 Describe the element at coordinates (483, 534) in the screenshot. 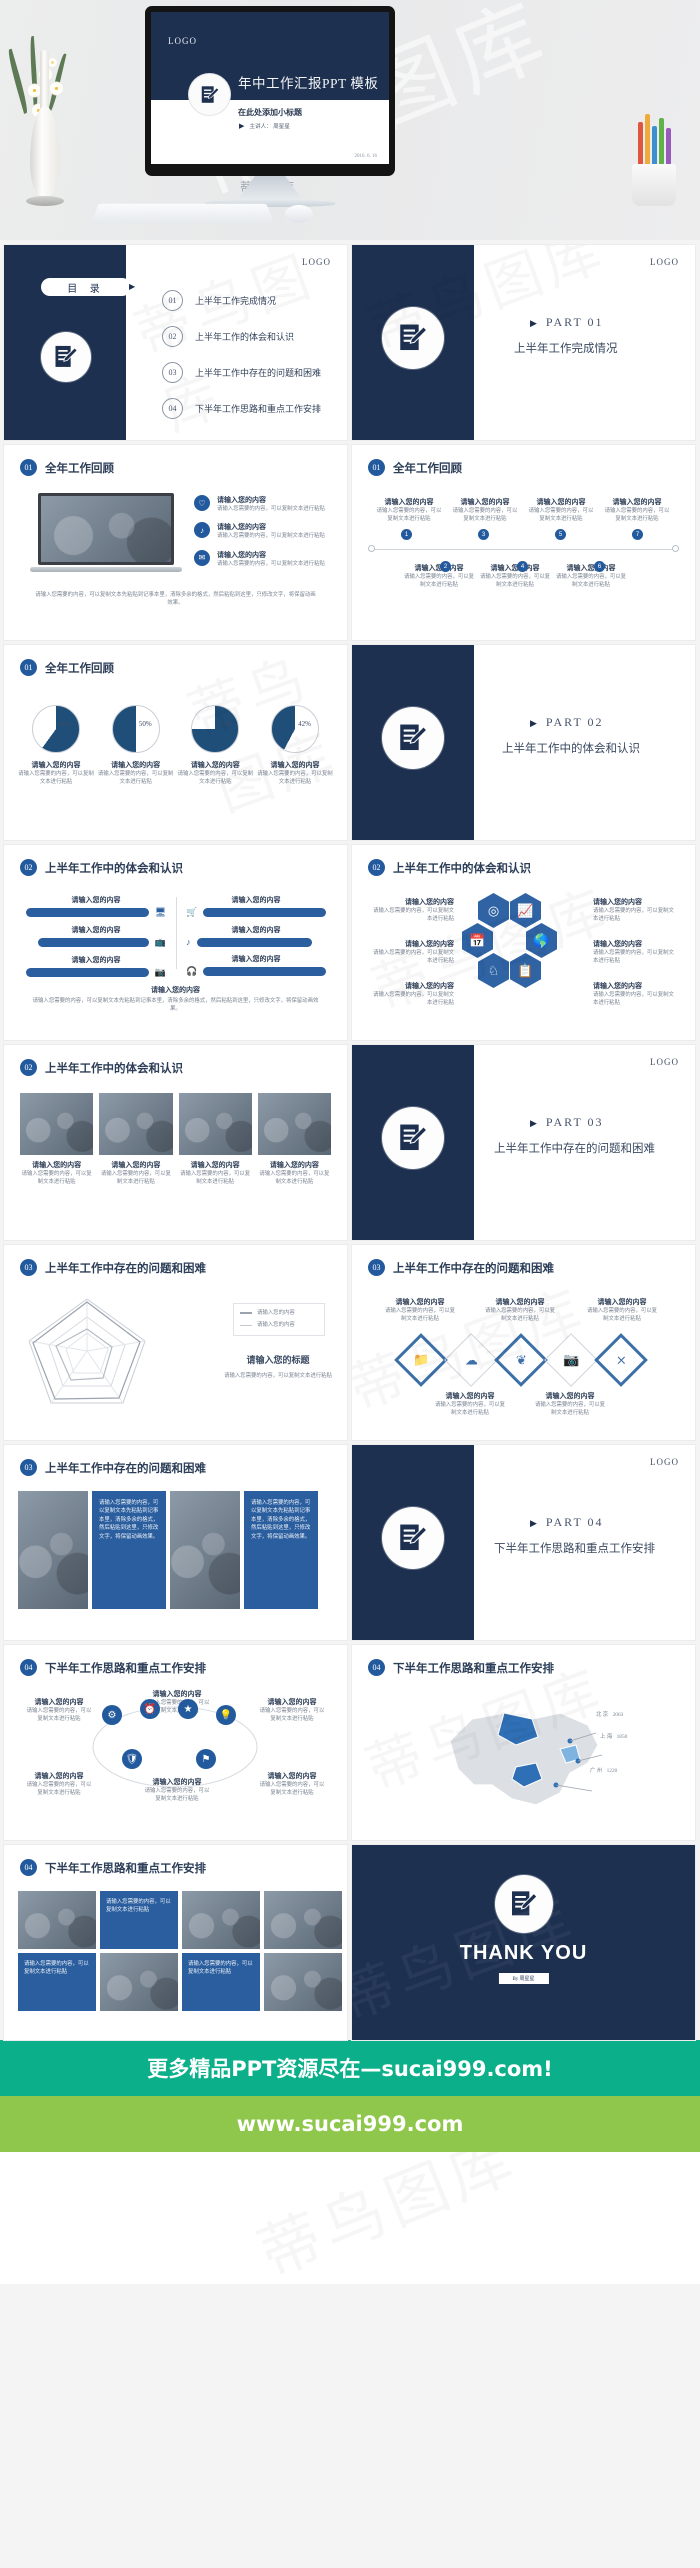

I see `timeline-step: 3` at that location.